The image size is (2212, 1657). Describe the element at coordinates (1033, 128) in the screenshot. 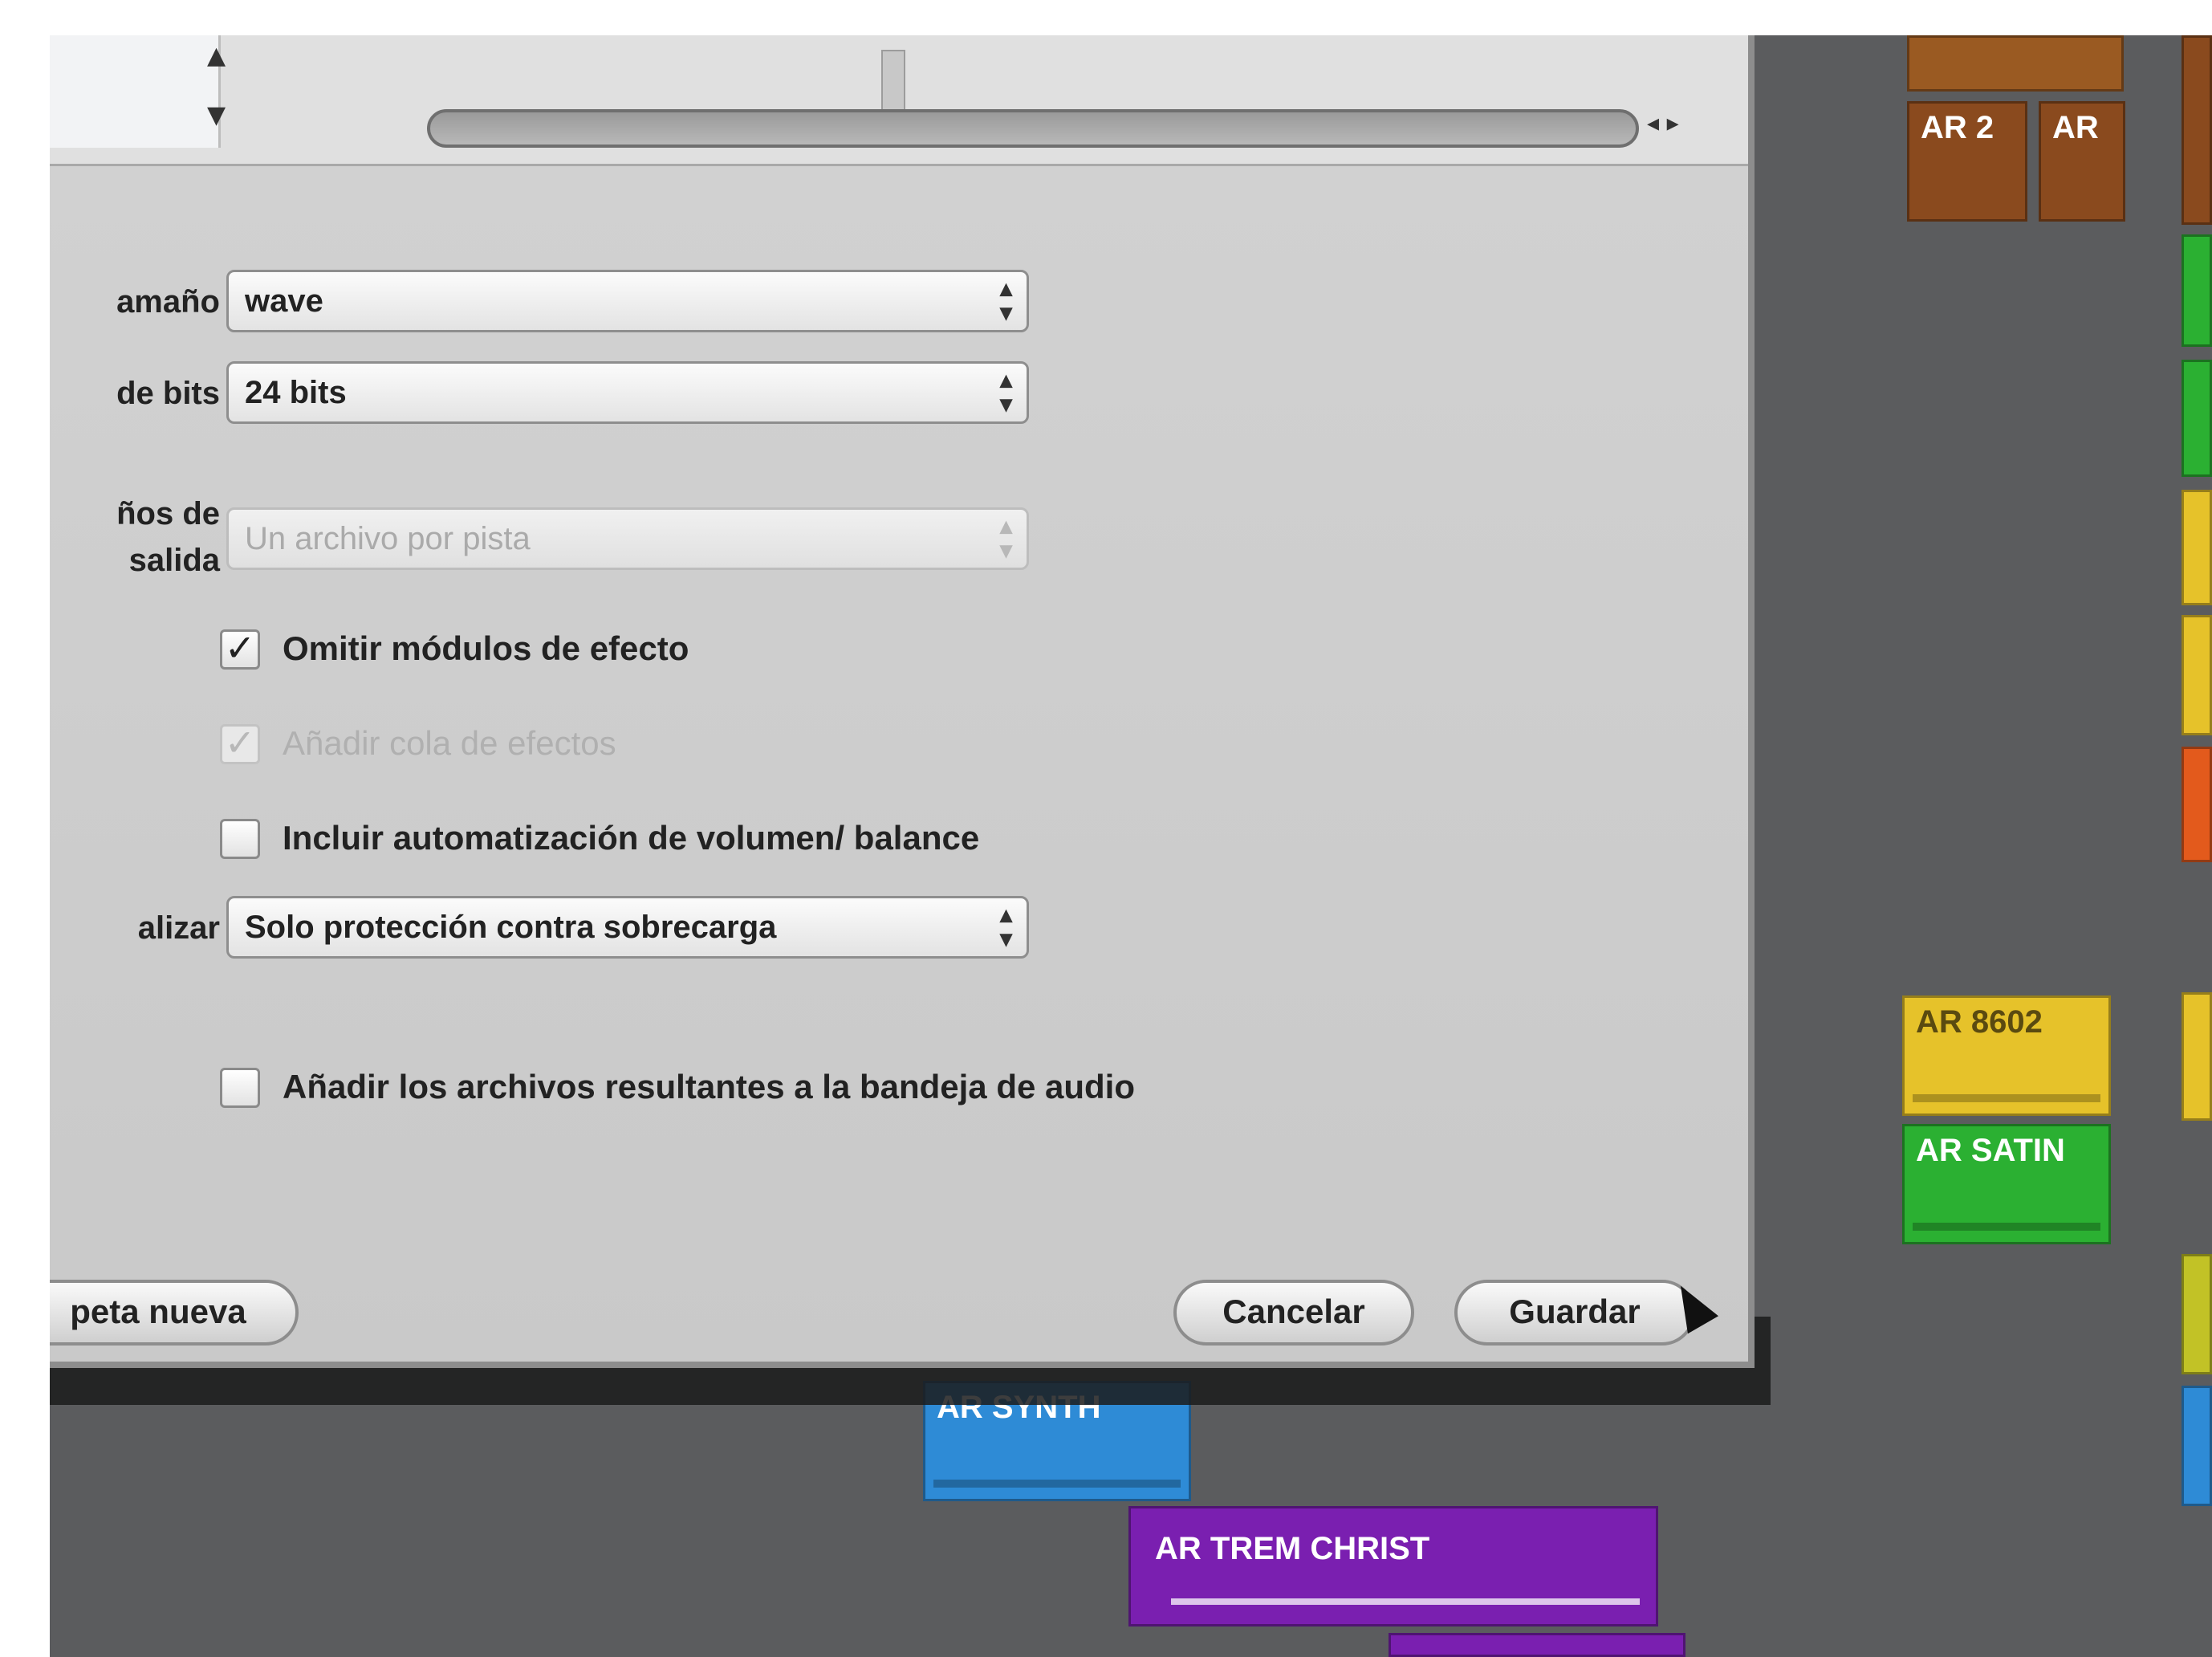

I see `horizontal-scrollbar` at that location.